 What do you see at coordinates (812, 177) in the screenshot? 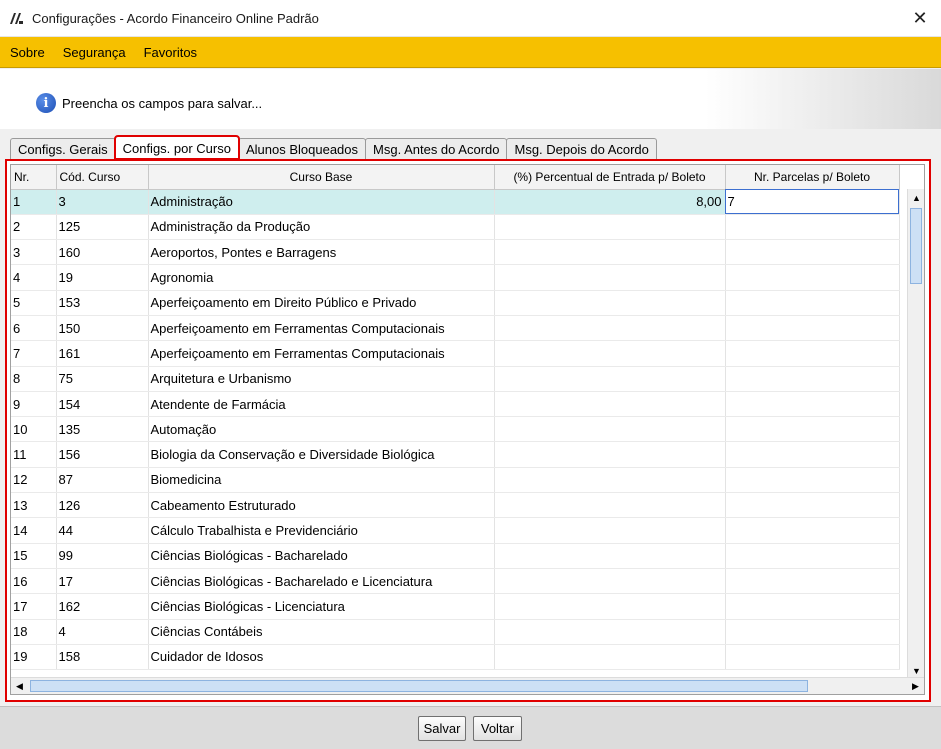
I see `column-header-nr-parcelas: Nr. Parcelas p/ Boleto` at bounding box center [812, 177].